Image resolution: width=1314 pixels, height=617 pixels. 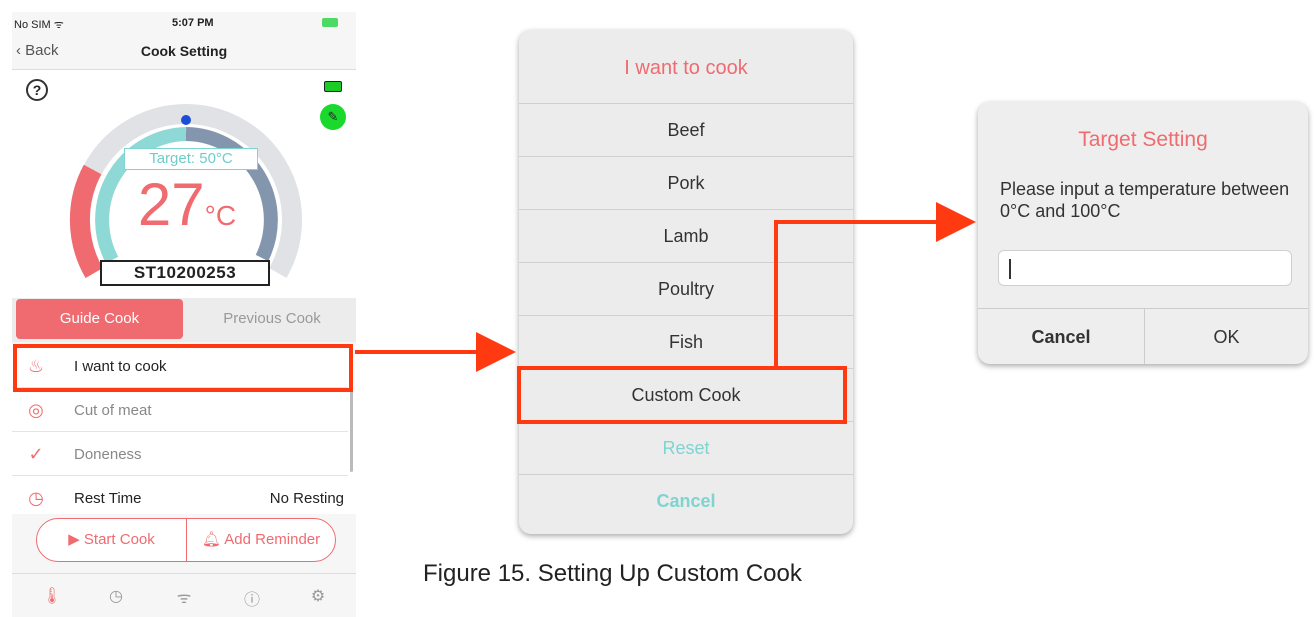 What do you see at coordinates (184, 320) in the screenshot?
I see `cook-mode-tabs: Guide Cook Previous Cook` at bounding box center [184, 320].